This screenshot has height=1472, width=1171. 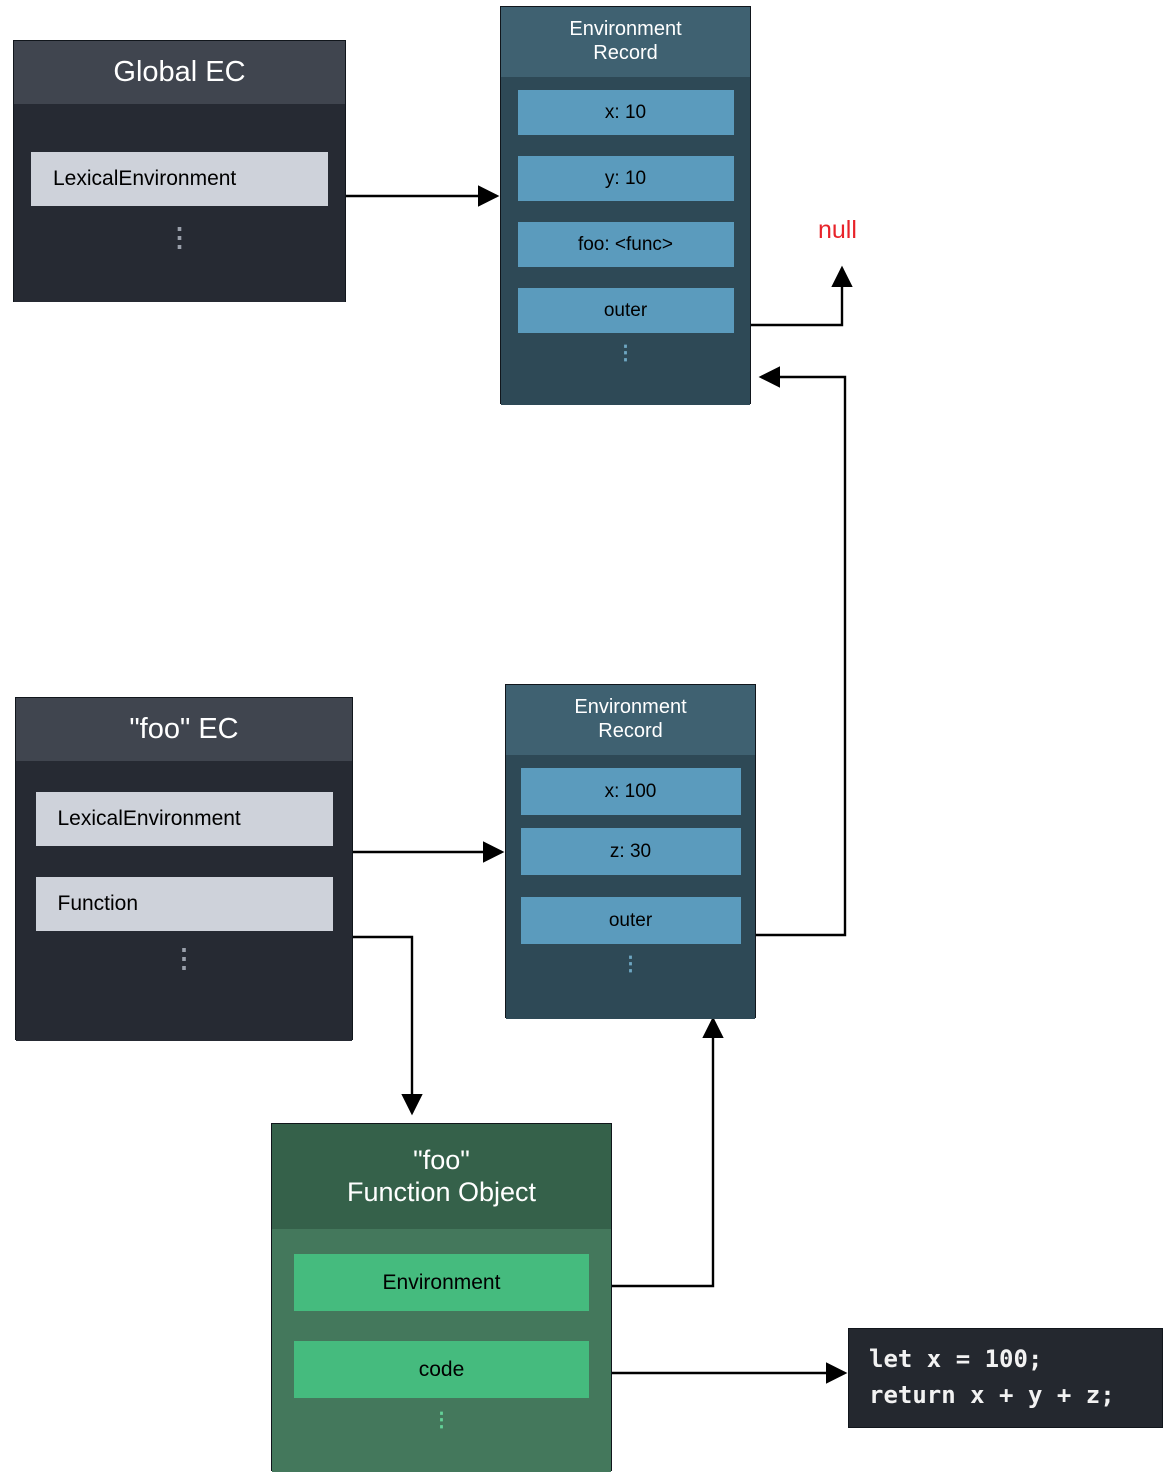 I want to click on global-ec-title: Global EC, so click(x=179, y=72).